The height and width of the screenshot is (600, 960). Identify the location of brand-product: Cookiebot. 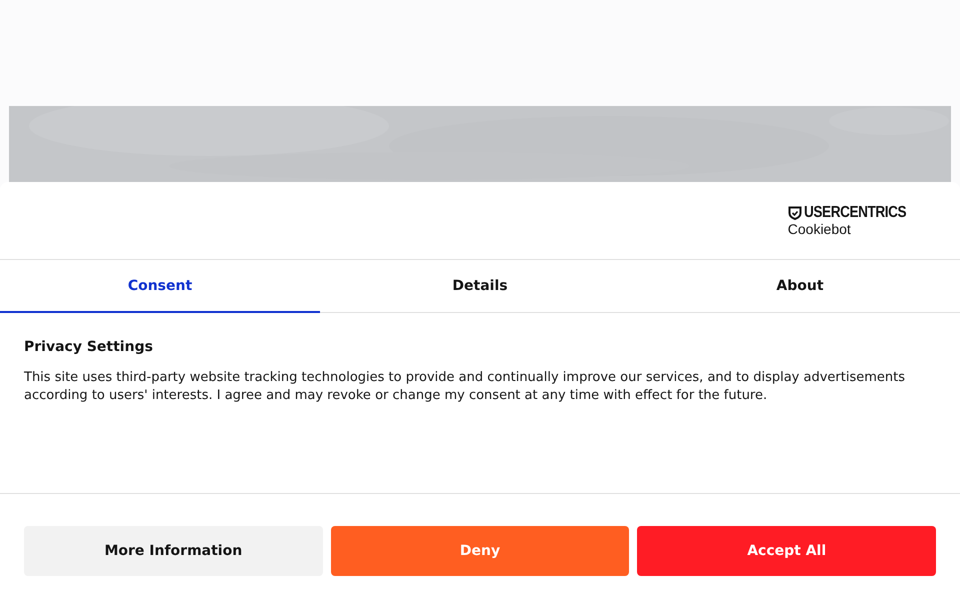
(820, 229).